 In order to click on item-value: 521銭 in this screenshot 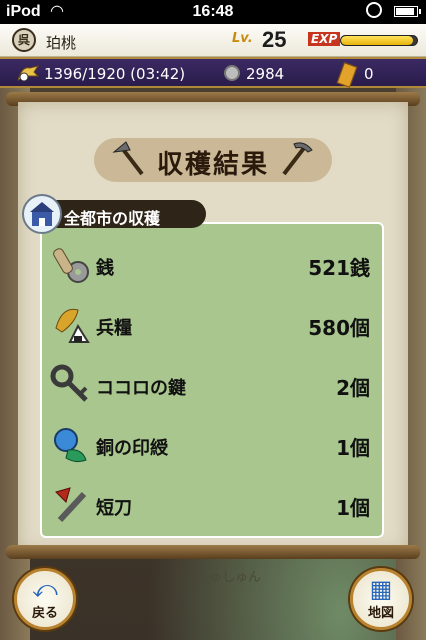, I will do `click(339, 268)`.